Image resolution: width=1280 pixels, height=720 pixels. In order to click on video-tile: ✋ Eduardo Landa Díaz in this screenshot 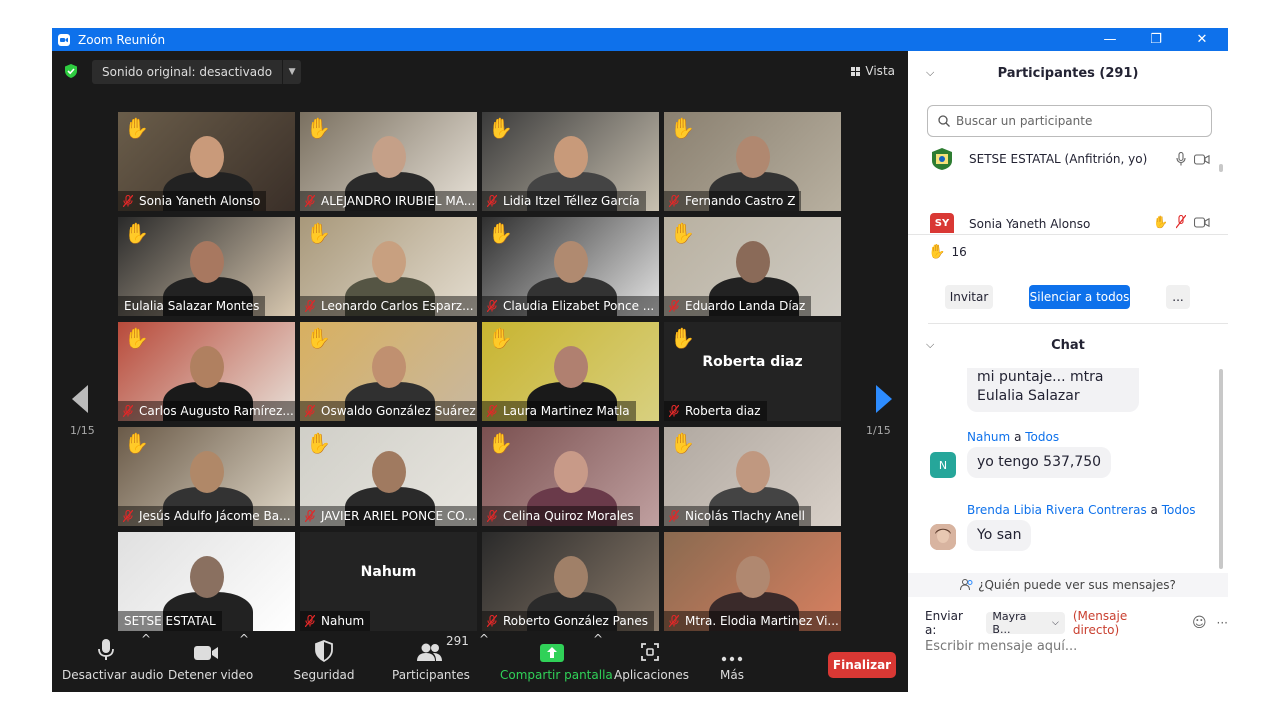, I will do `click(752, 266)`.